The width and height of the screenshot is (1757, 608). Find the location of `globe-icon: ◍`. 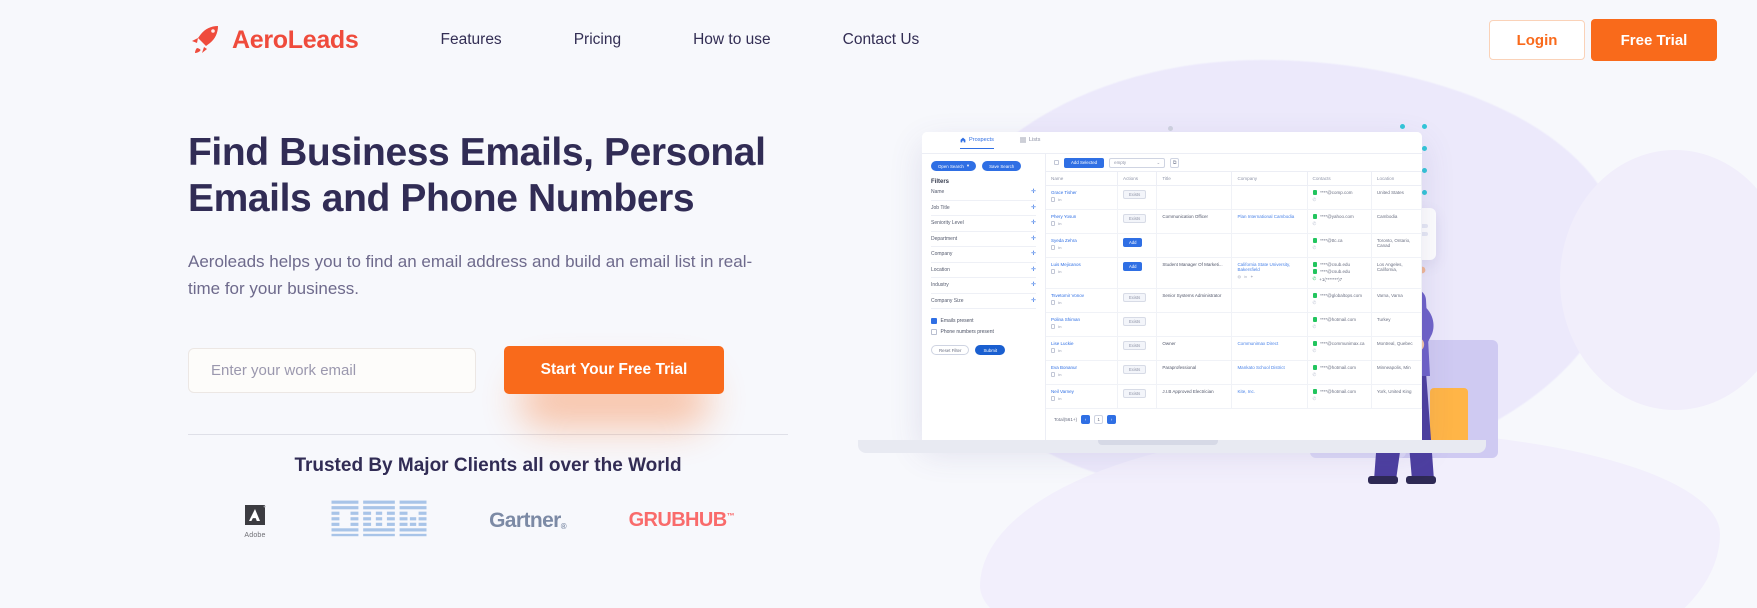

globe-icon: ◍ is located at coordinates (1239, 276).